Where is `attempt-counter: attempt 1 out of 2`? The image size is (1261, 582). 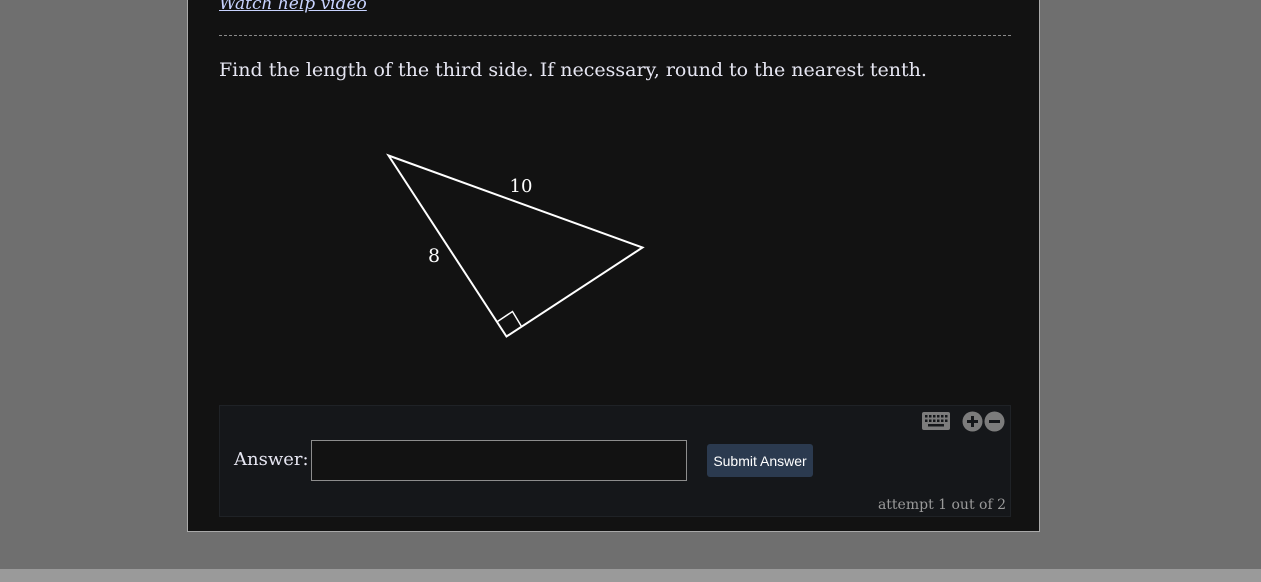
attempt-counter: attempt 1 out of 2 is located at coordinates (941, 505).